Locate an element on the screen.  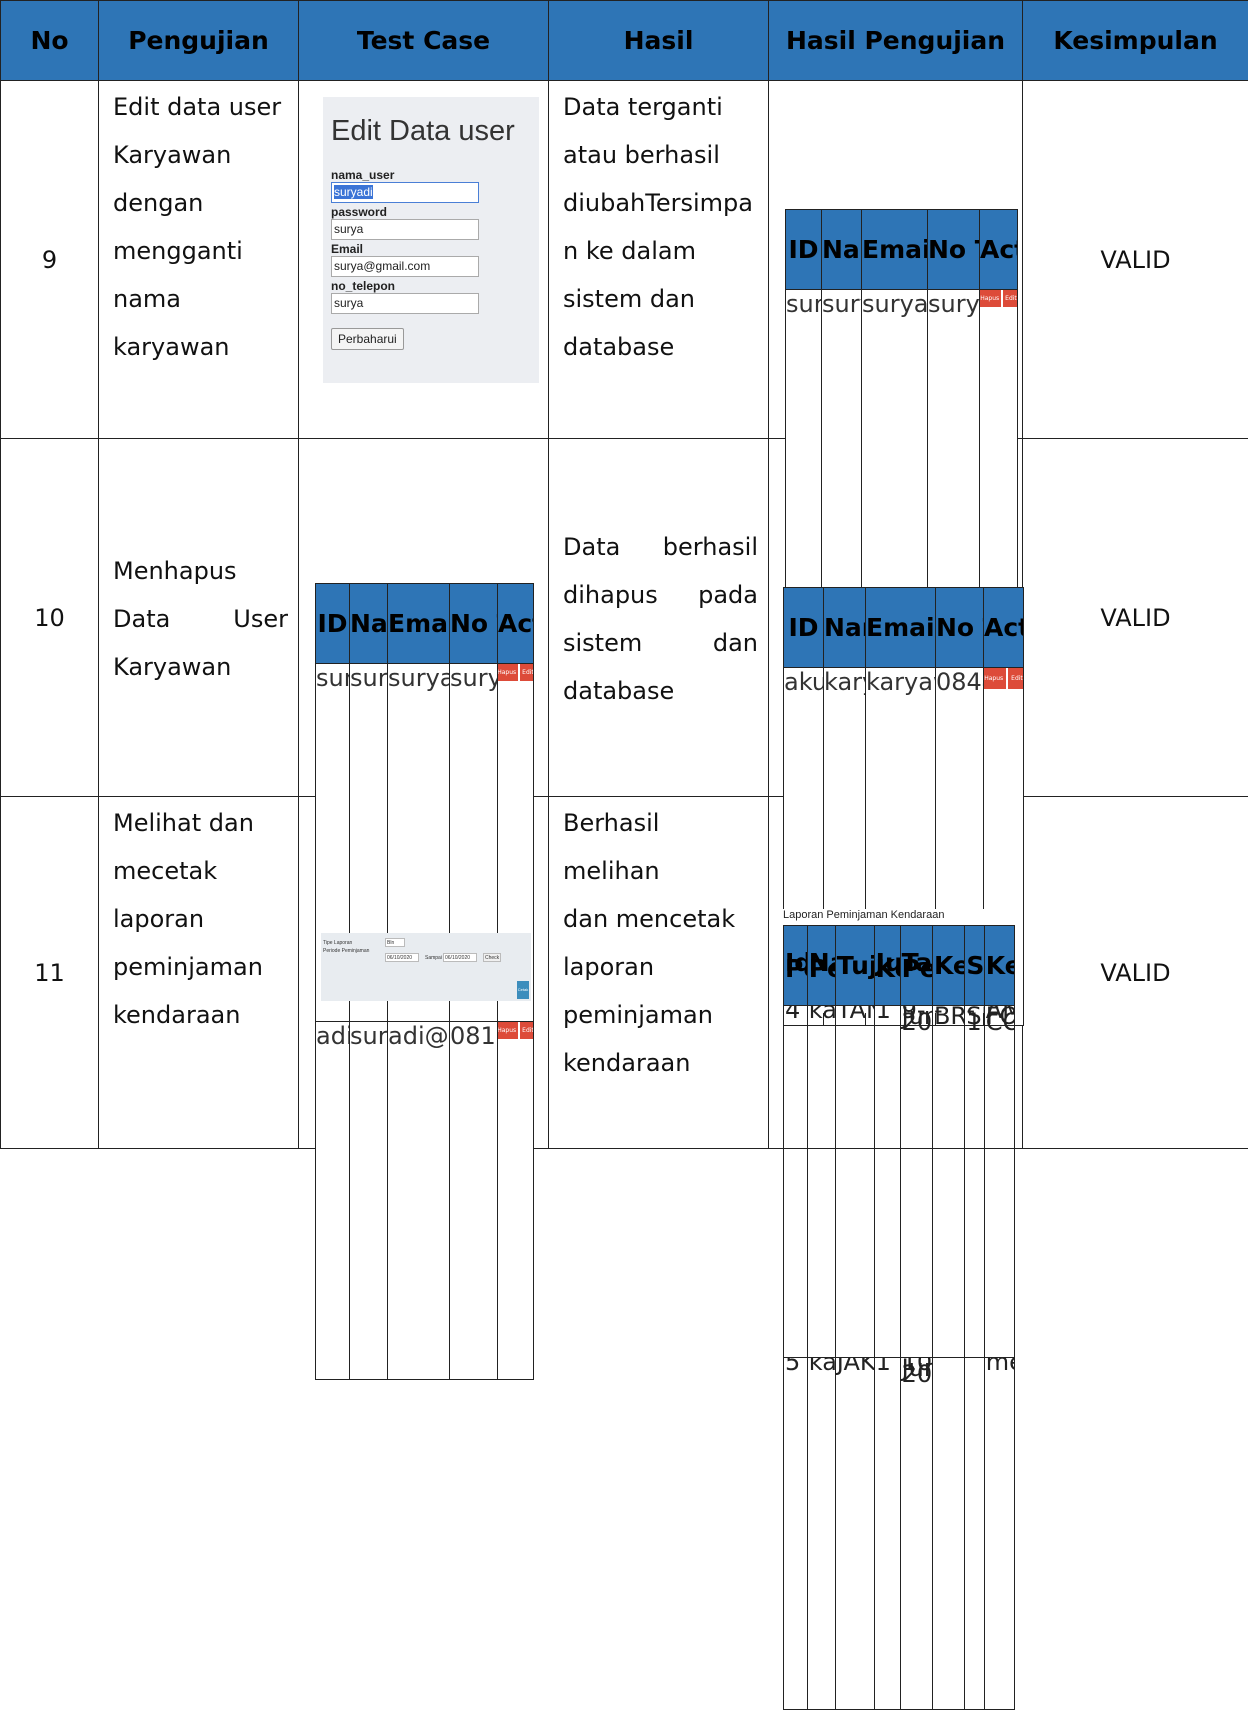
nama-user-label: nama_user is located at coordinates (431, 175).